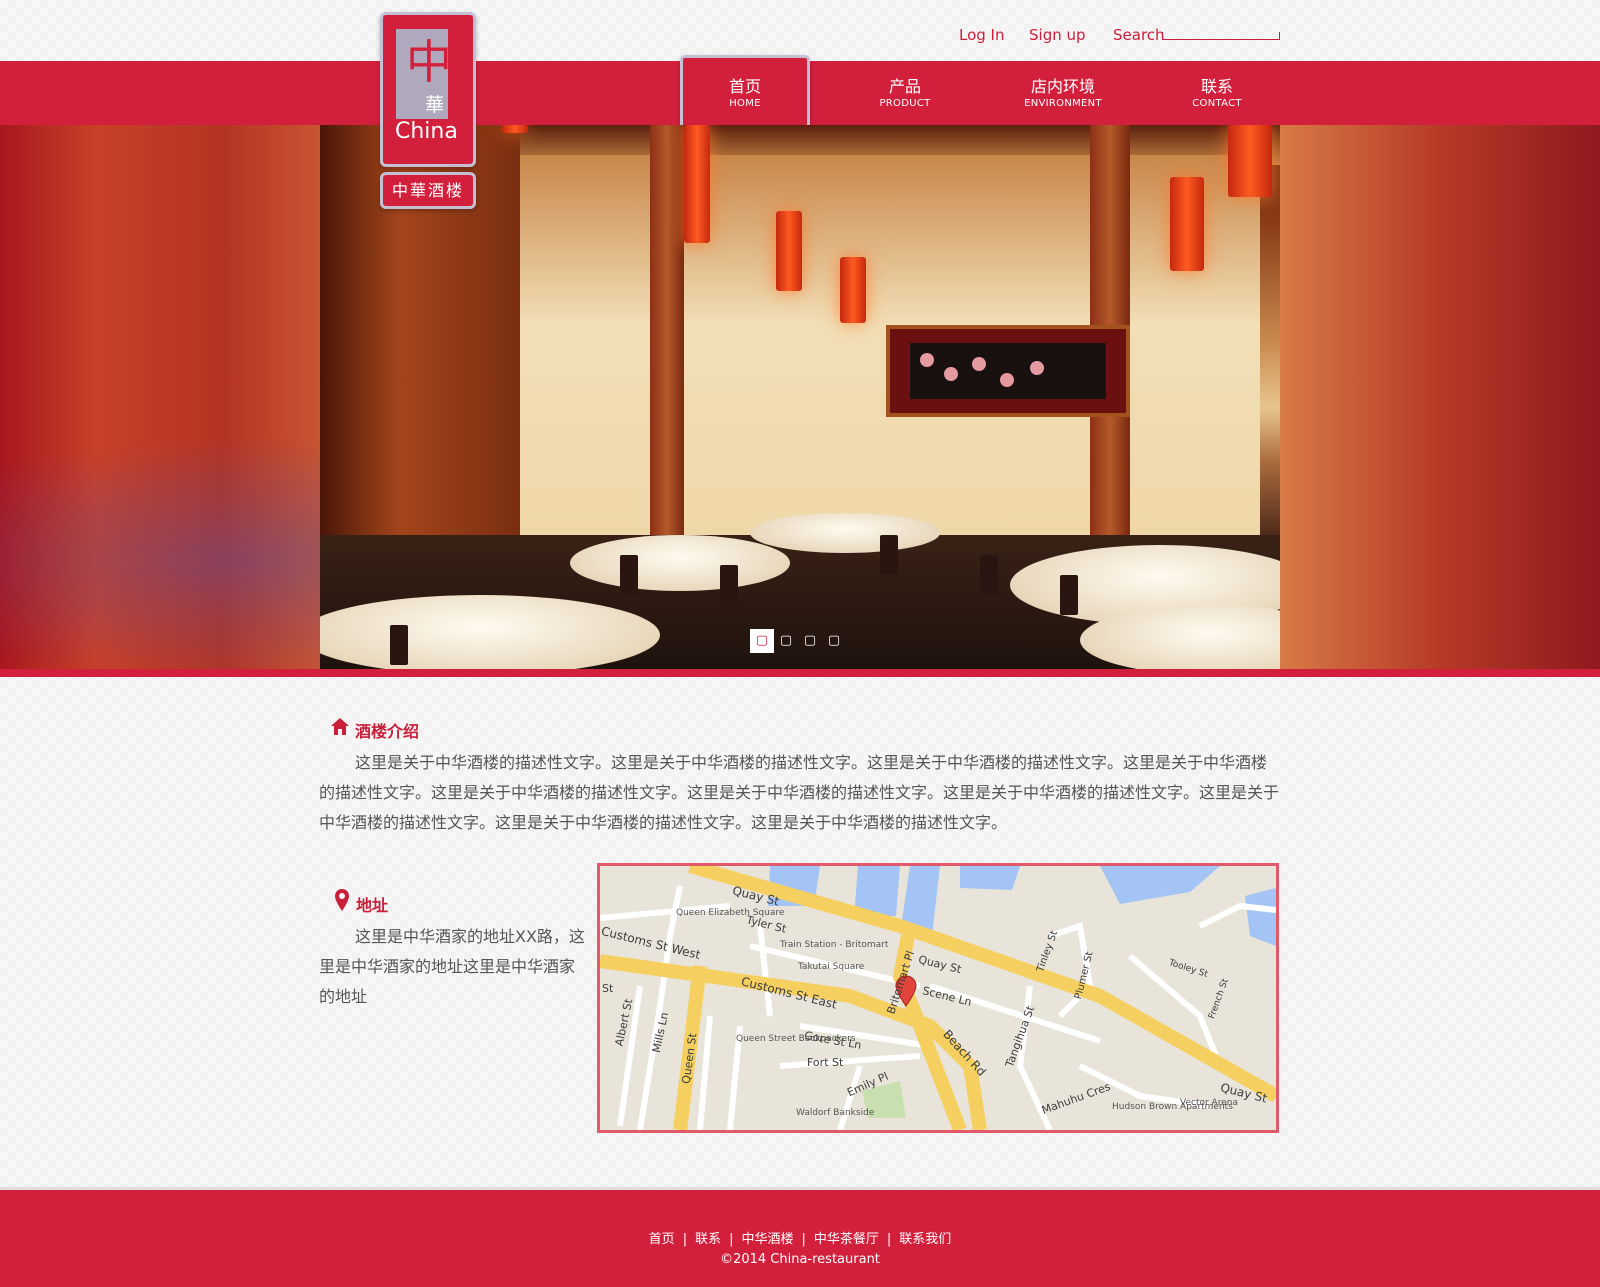 Image resolution: width=1600 pixels, height=1287 pixels. What do you see at coordinates (1062, 86) in the screenshot?
I see `nav-environment-cn: 店内环境` at bounding box center [1062, 86].